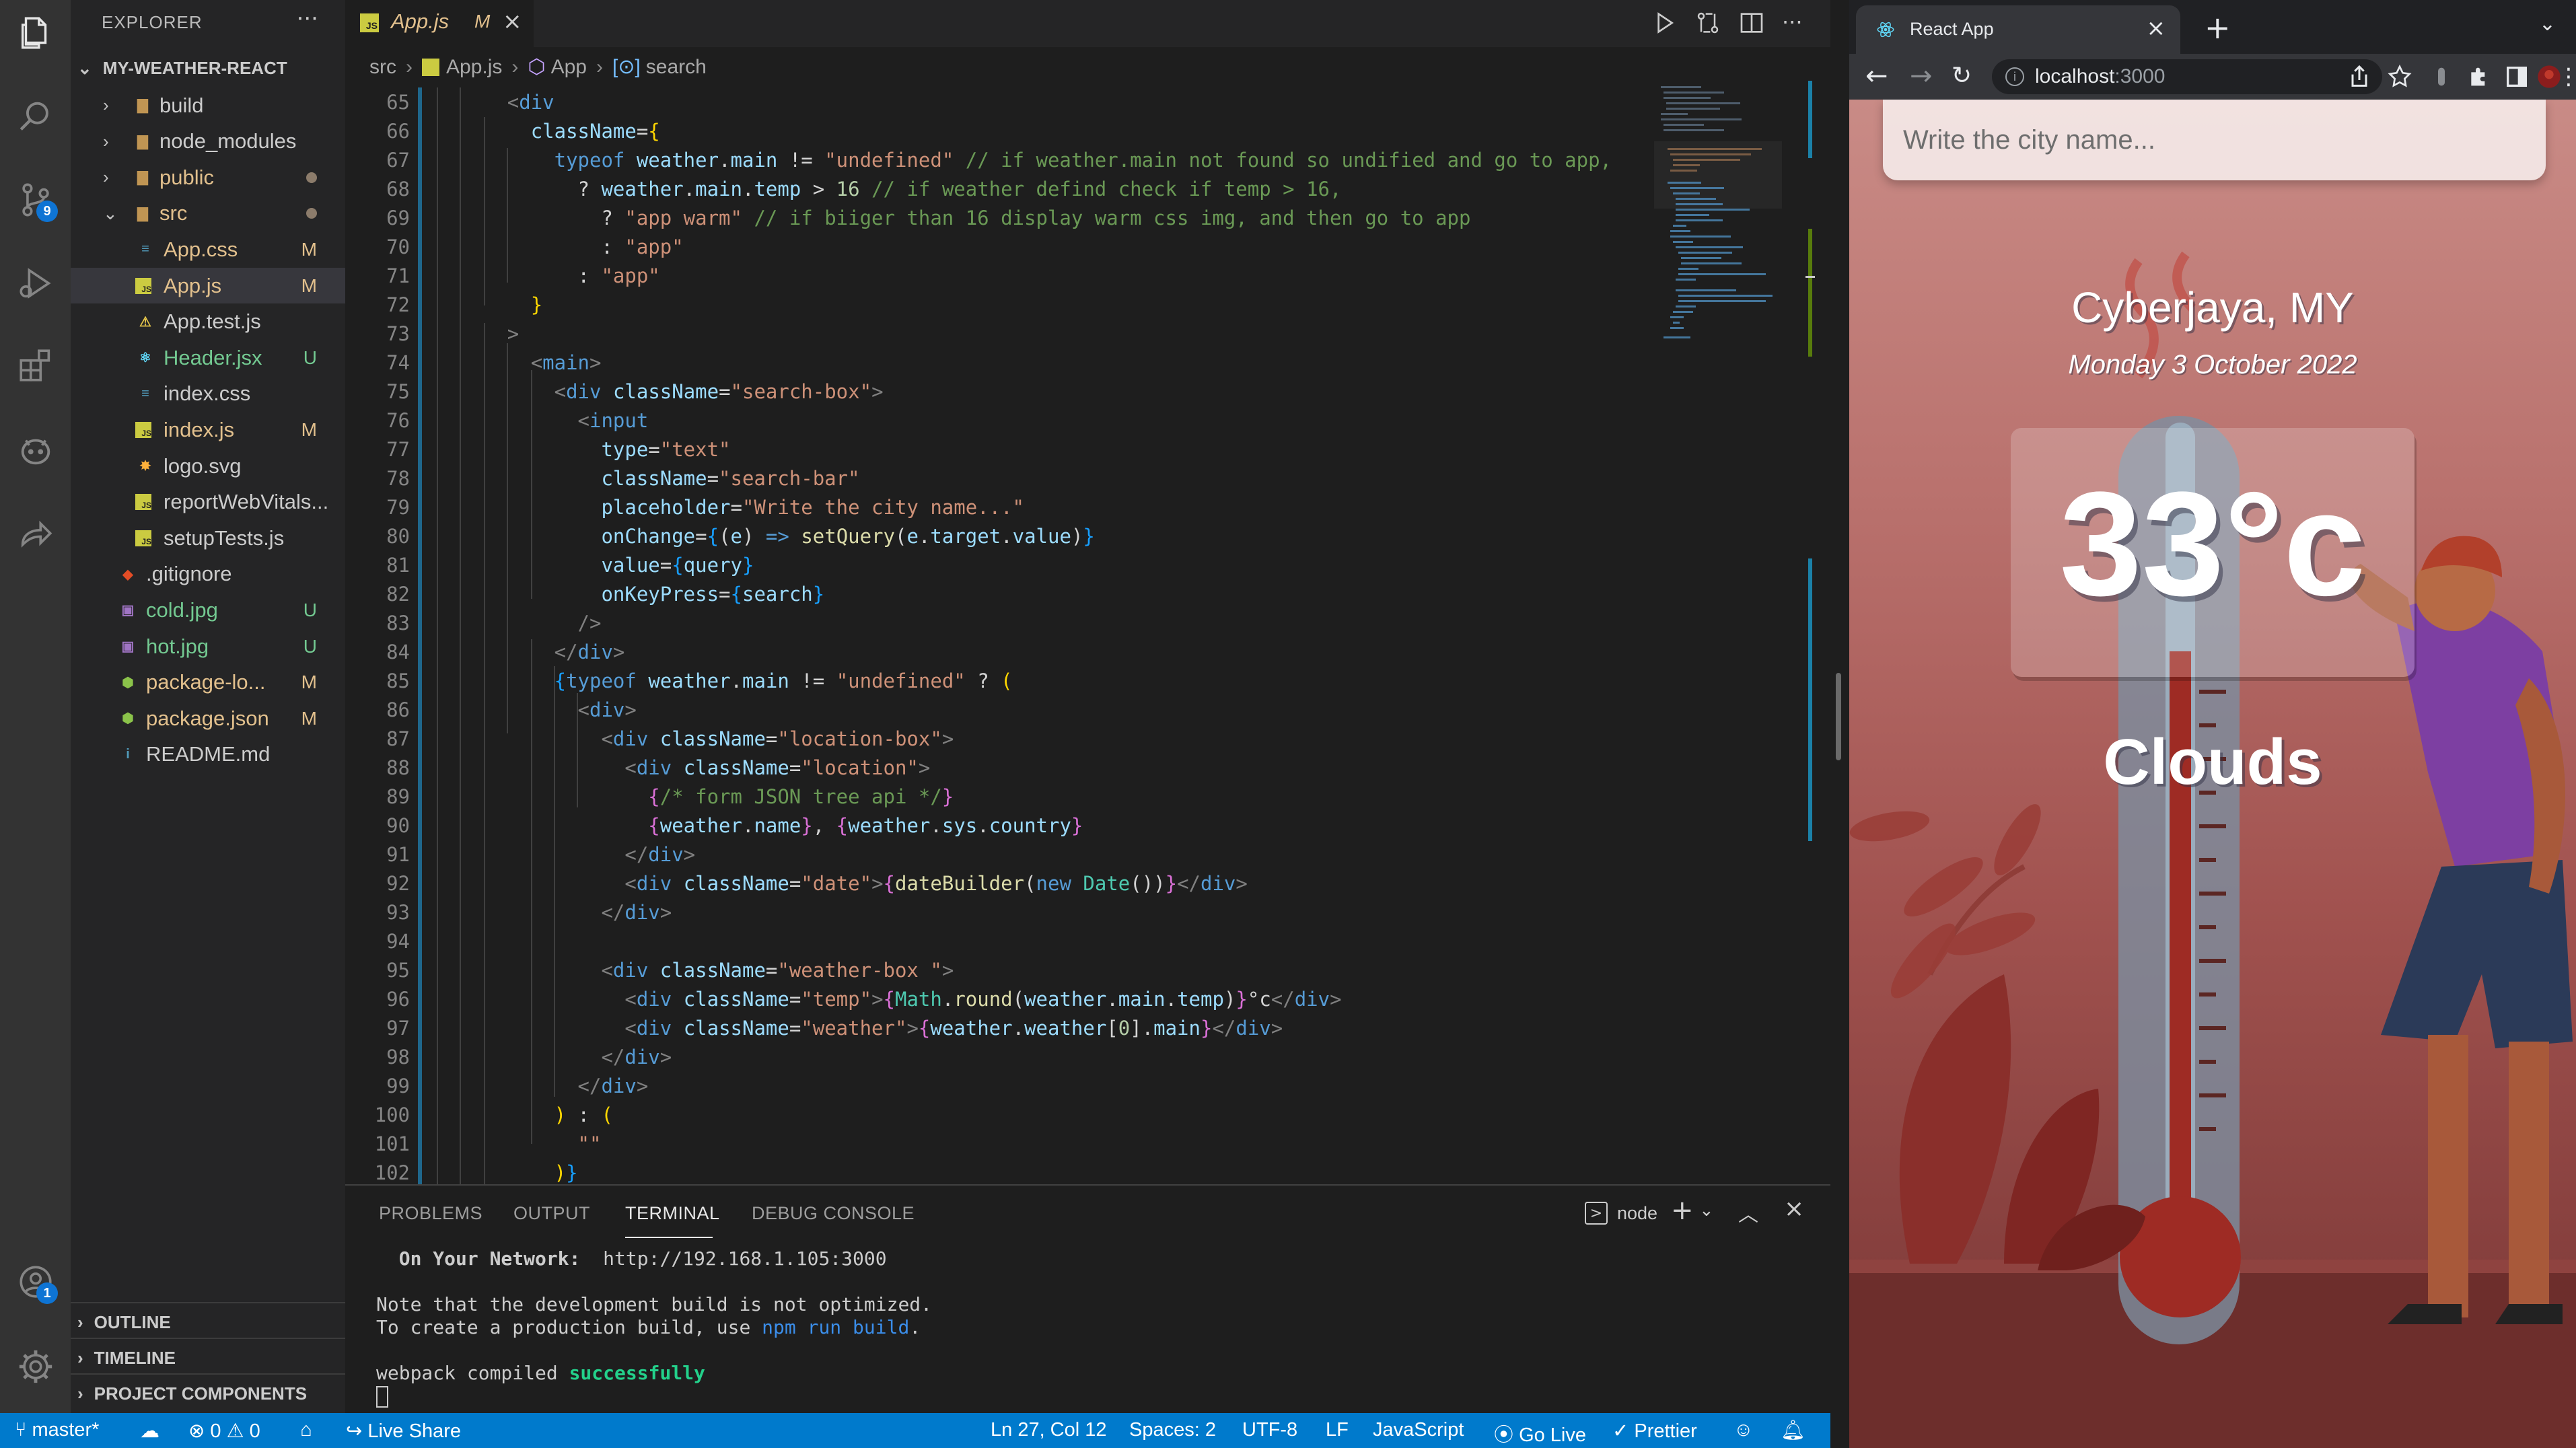 The height and width of the screenshot is (1448, 2576). I want to click on tab-problems: PROBLEMS, so click(430, 1213).